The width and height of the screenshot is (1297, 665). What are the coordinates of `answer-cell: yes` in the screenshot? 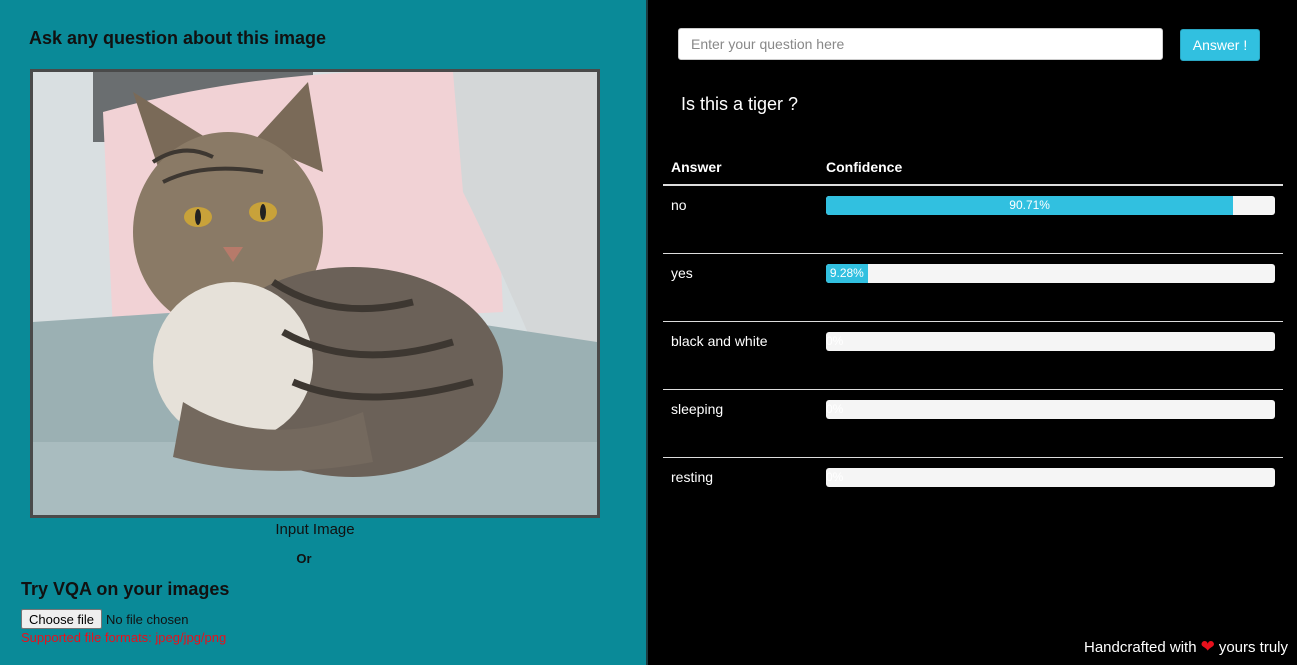 It's located at (740, 287).